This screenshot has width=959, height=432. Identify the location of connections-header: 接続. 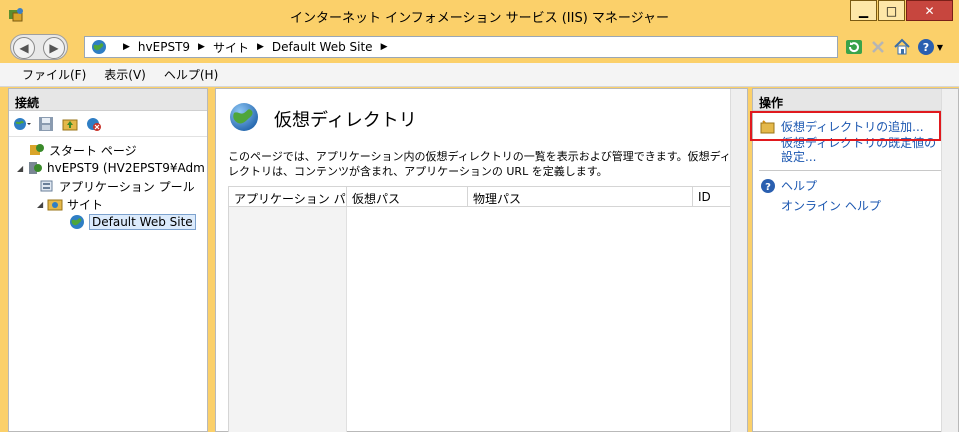
(108, 100).